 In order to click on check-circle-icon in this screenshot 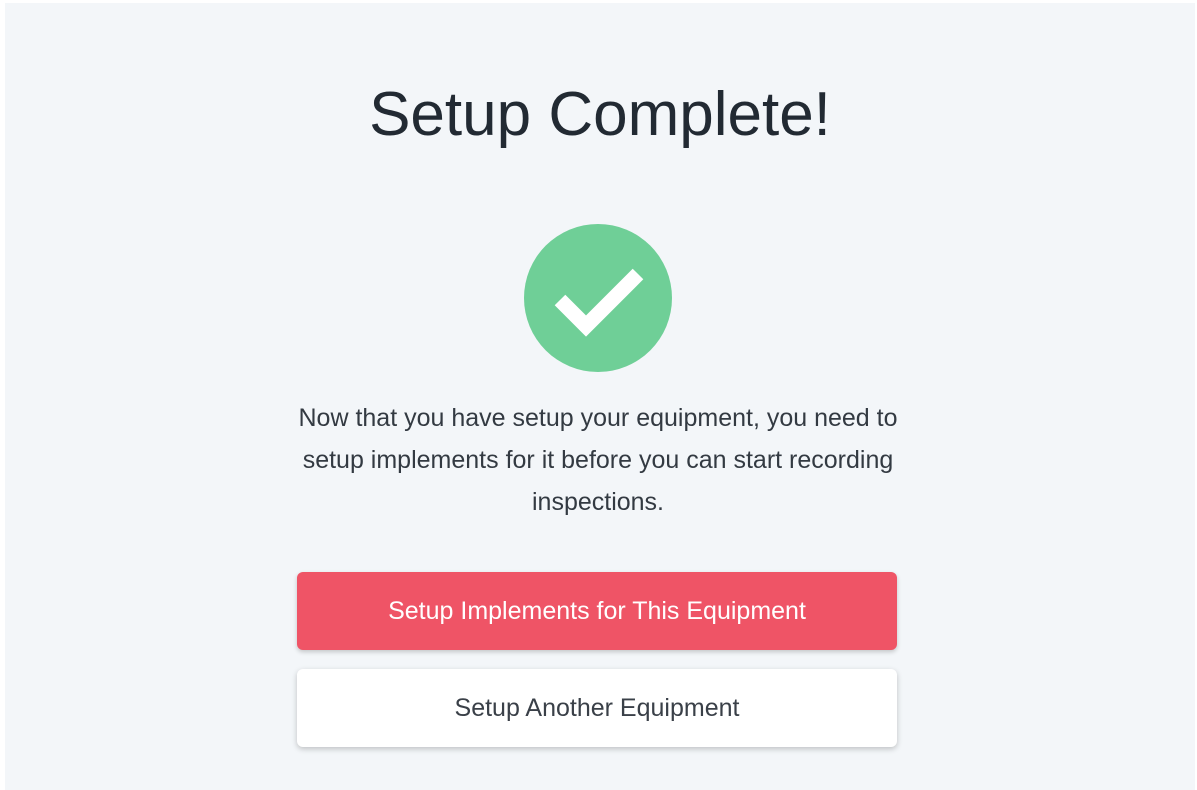, I will do `click(598, 298)`.